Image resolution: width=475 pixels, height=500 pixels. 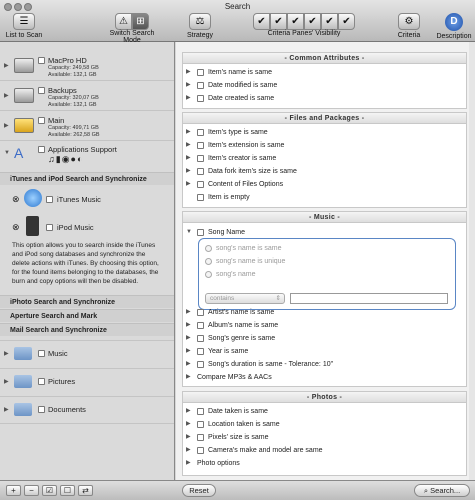 I want to click on itunes-music-checkbox, so click(x=49, y=199).